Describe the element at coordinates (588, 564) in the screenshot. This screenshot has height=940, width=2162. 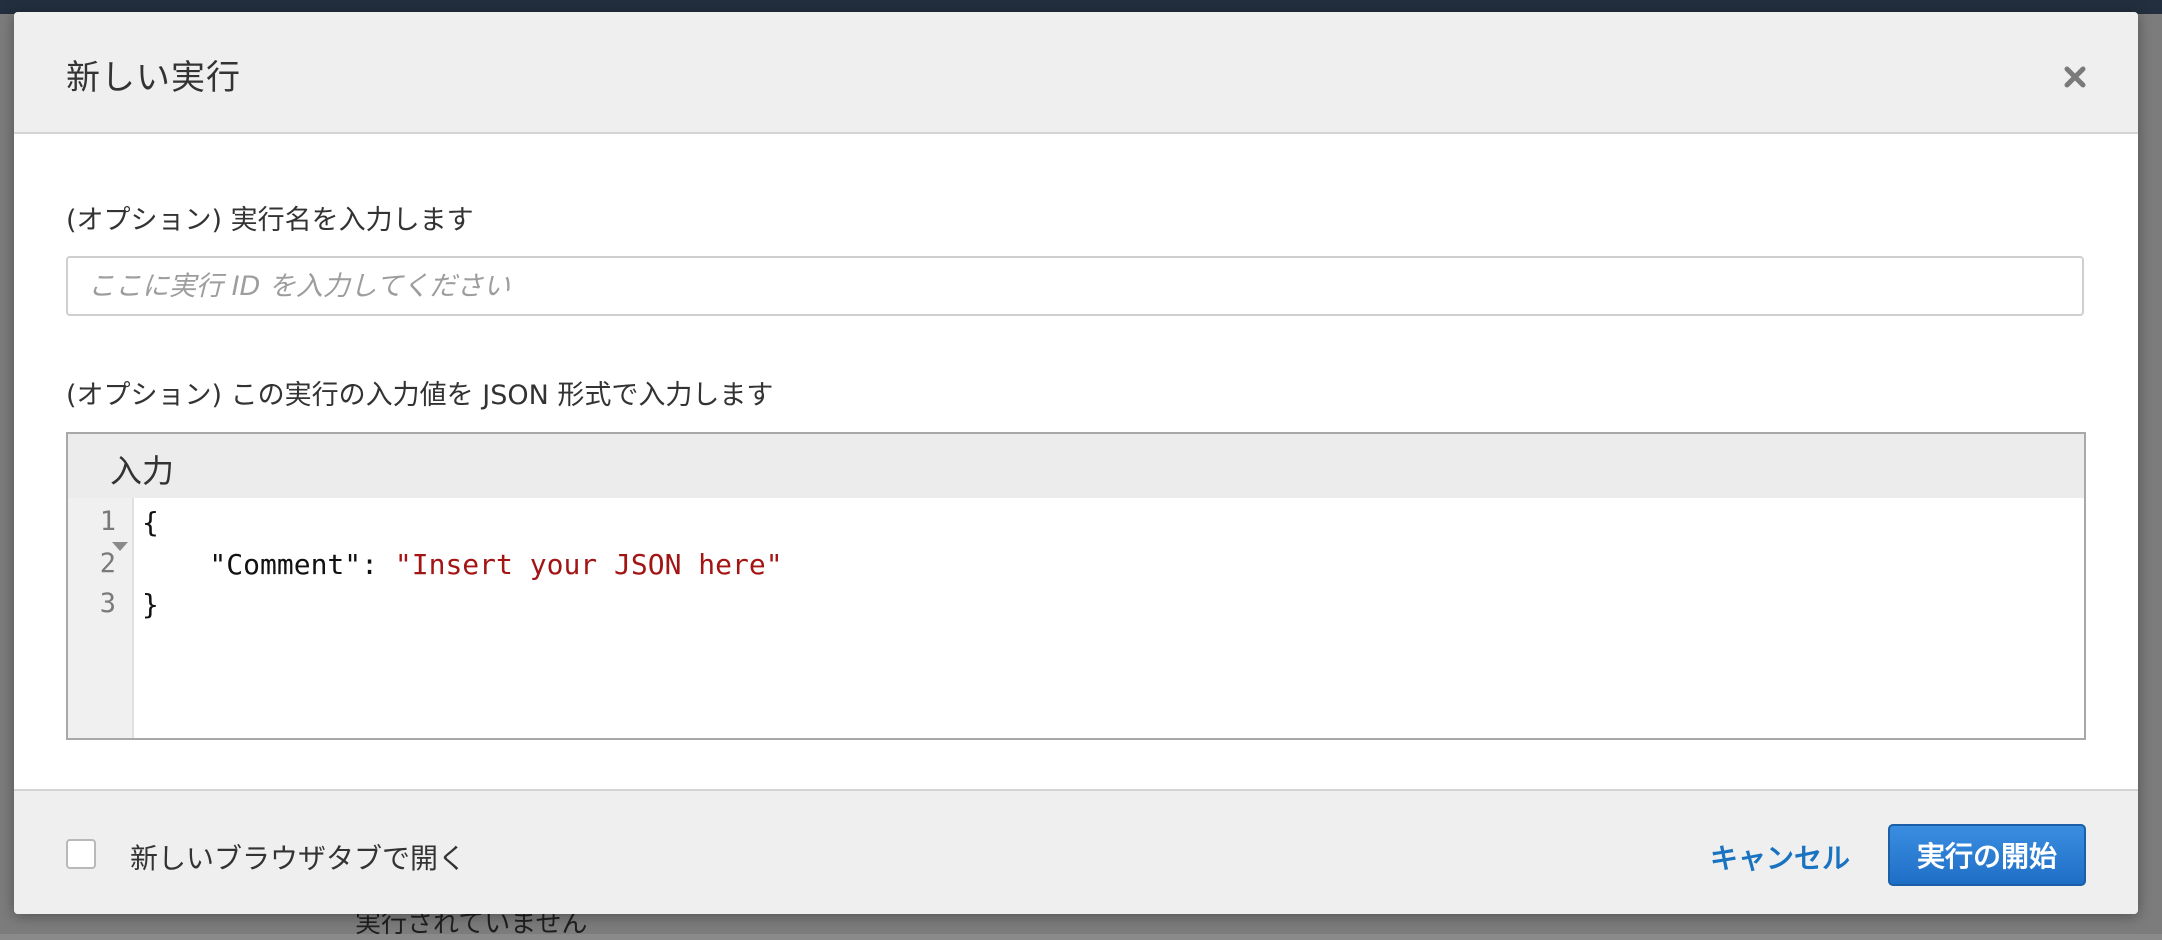
I see `json-string-value: "Insert your JSON here"` at that location.